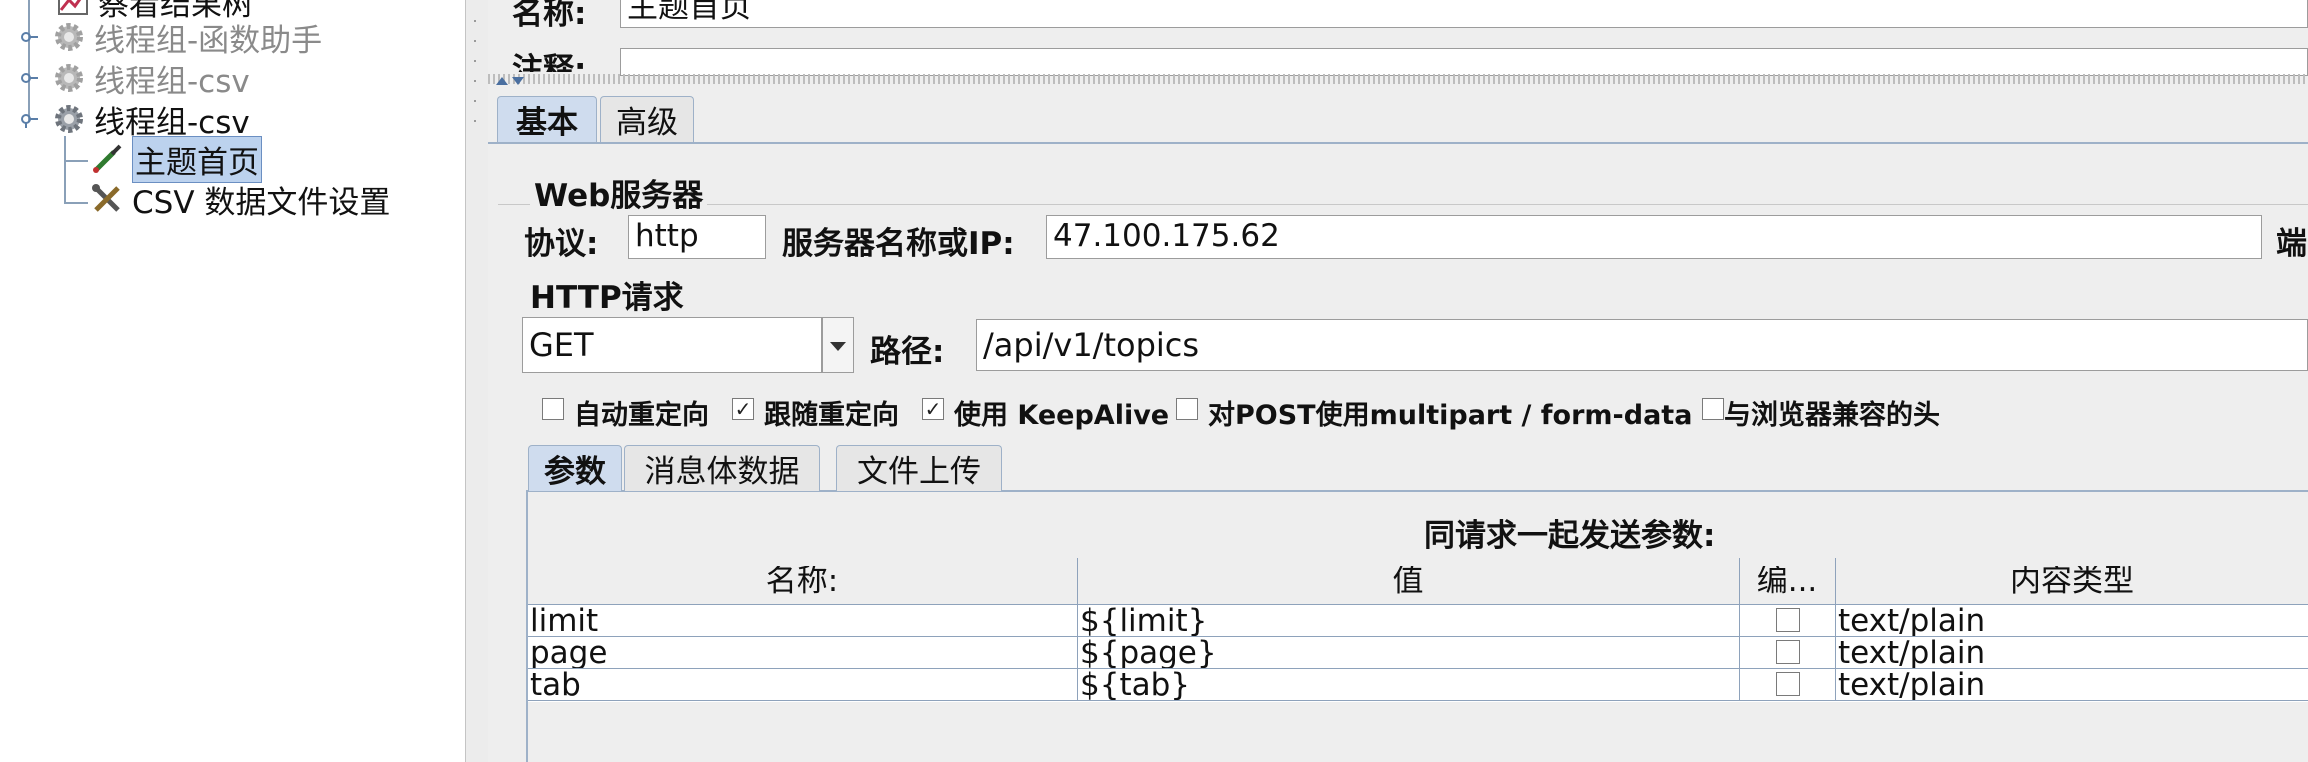  I want to click on method-dropdown-button, so click(838, 345).